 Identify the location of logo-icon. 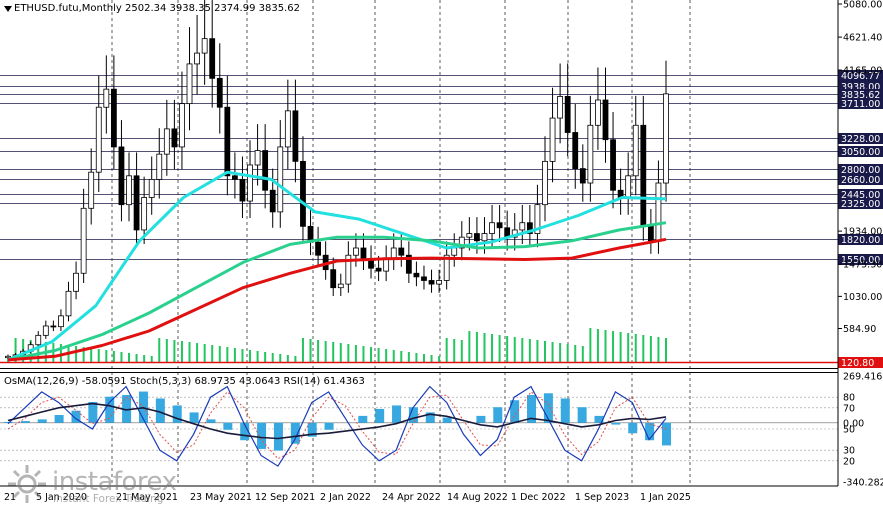
(27, 484).